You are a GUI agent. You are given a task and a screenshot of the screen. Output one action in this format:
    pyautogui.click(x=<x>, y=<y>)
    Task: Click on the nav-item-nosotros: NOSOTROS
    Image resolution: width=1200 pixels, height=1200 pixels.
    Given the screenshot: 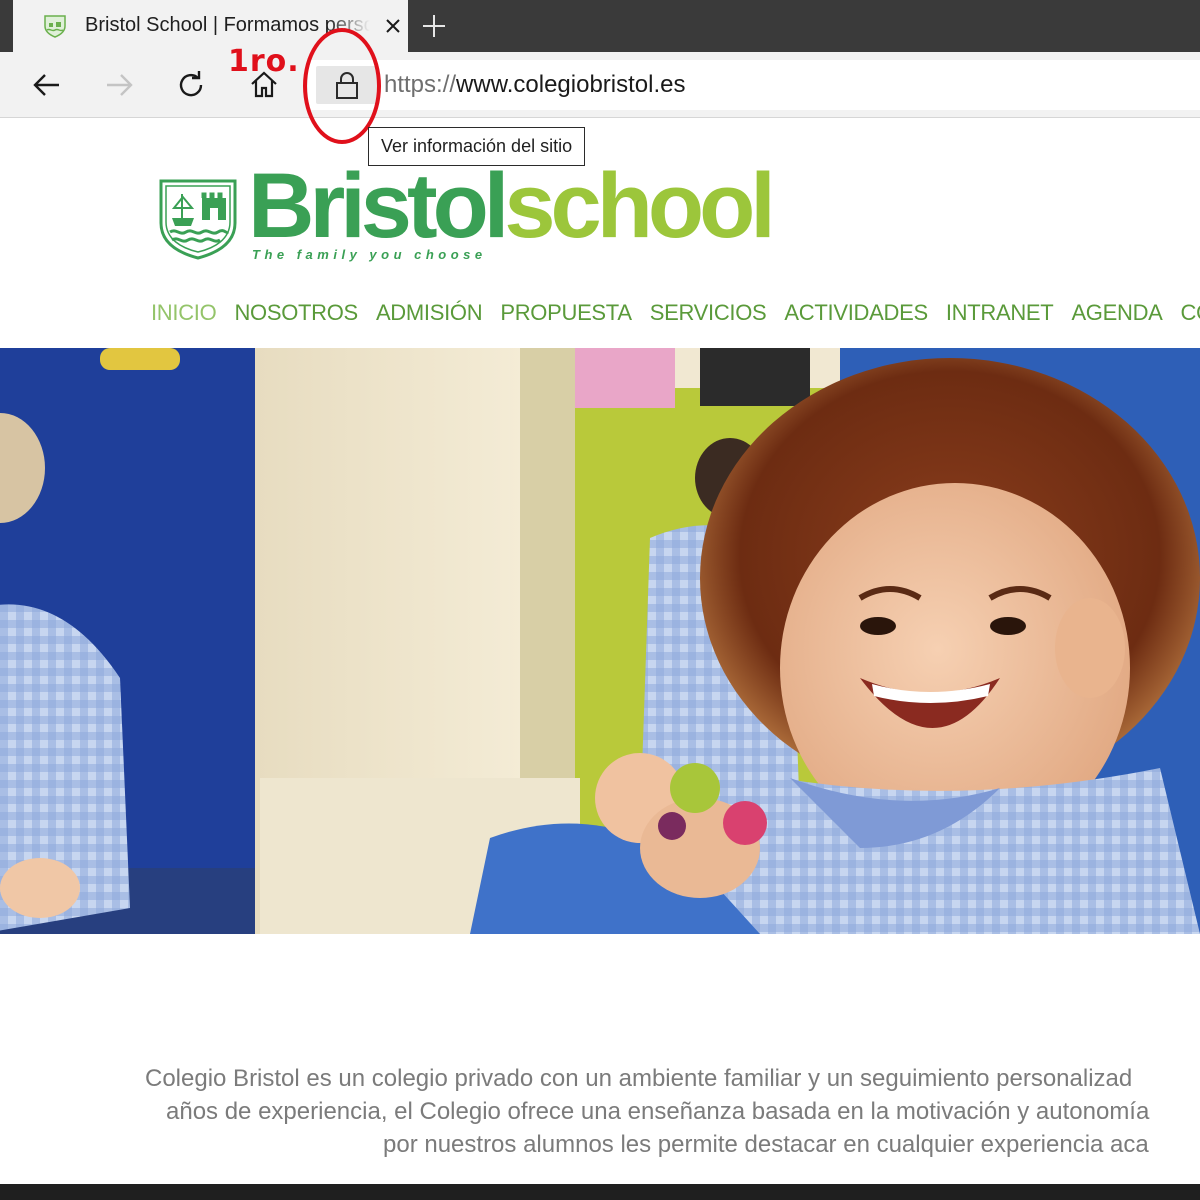 What is the action you would take?
    pyautogui.click(x=296, y=316)
    